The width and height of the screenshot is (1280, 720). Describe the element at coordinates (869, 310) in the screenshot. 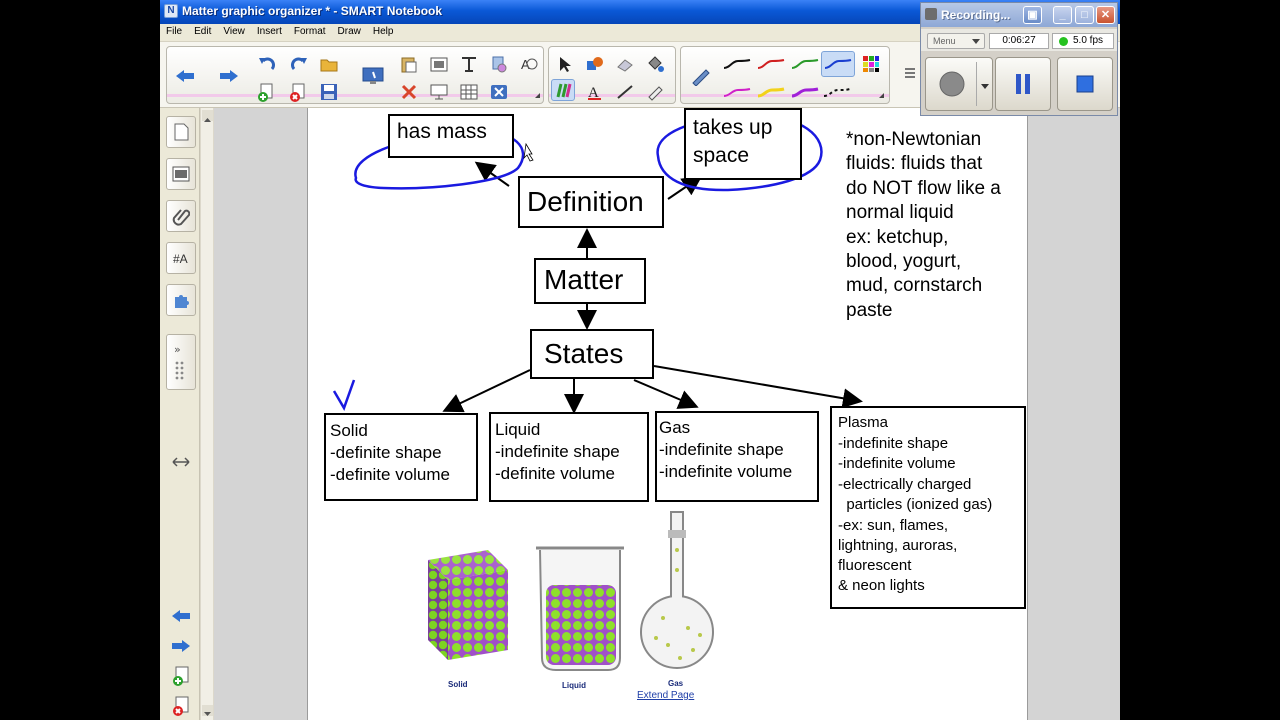

I see `note-line: paste` at that location.